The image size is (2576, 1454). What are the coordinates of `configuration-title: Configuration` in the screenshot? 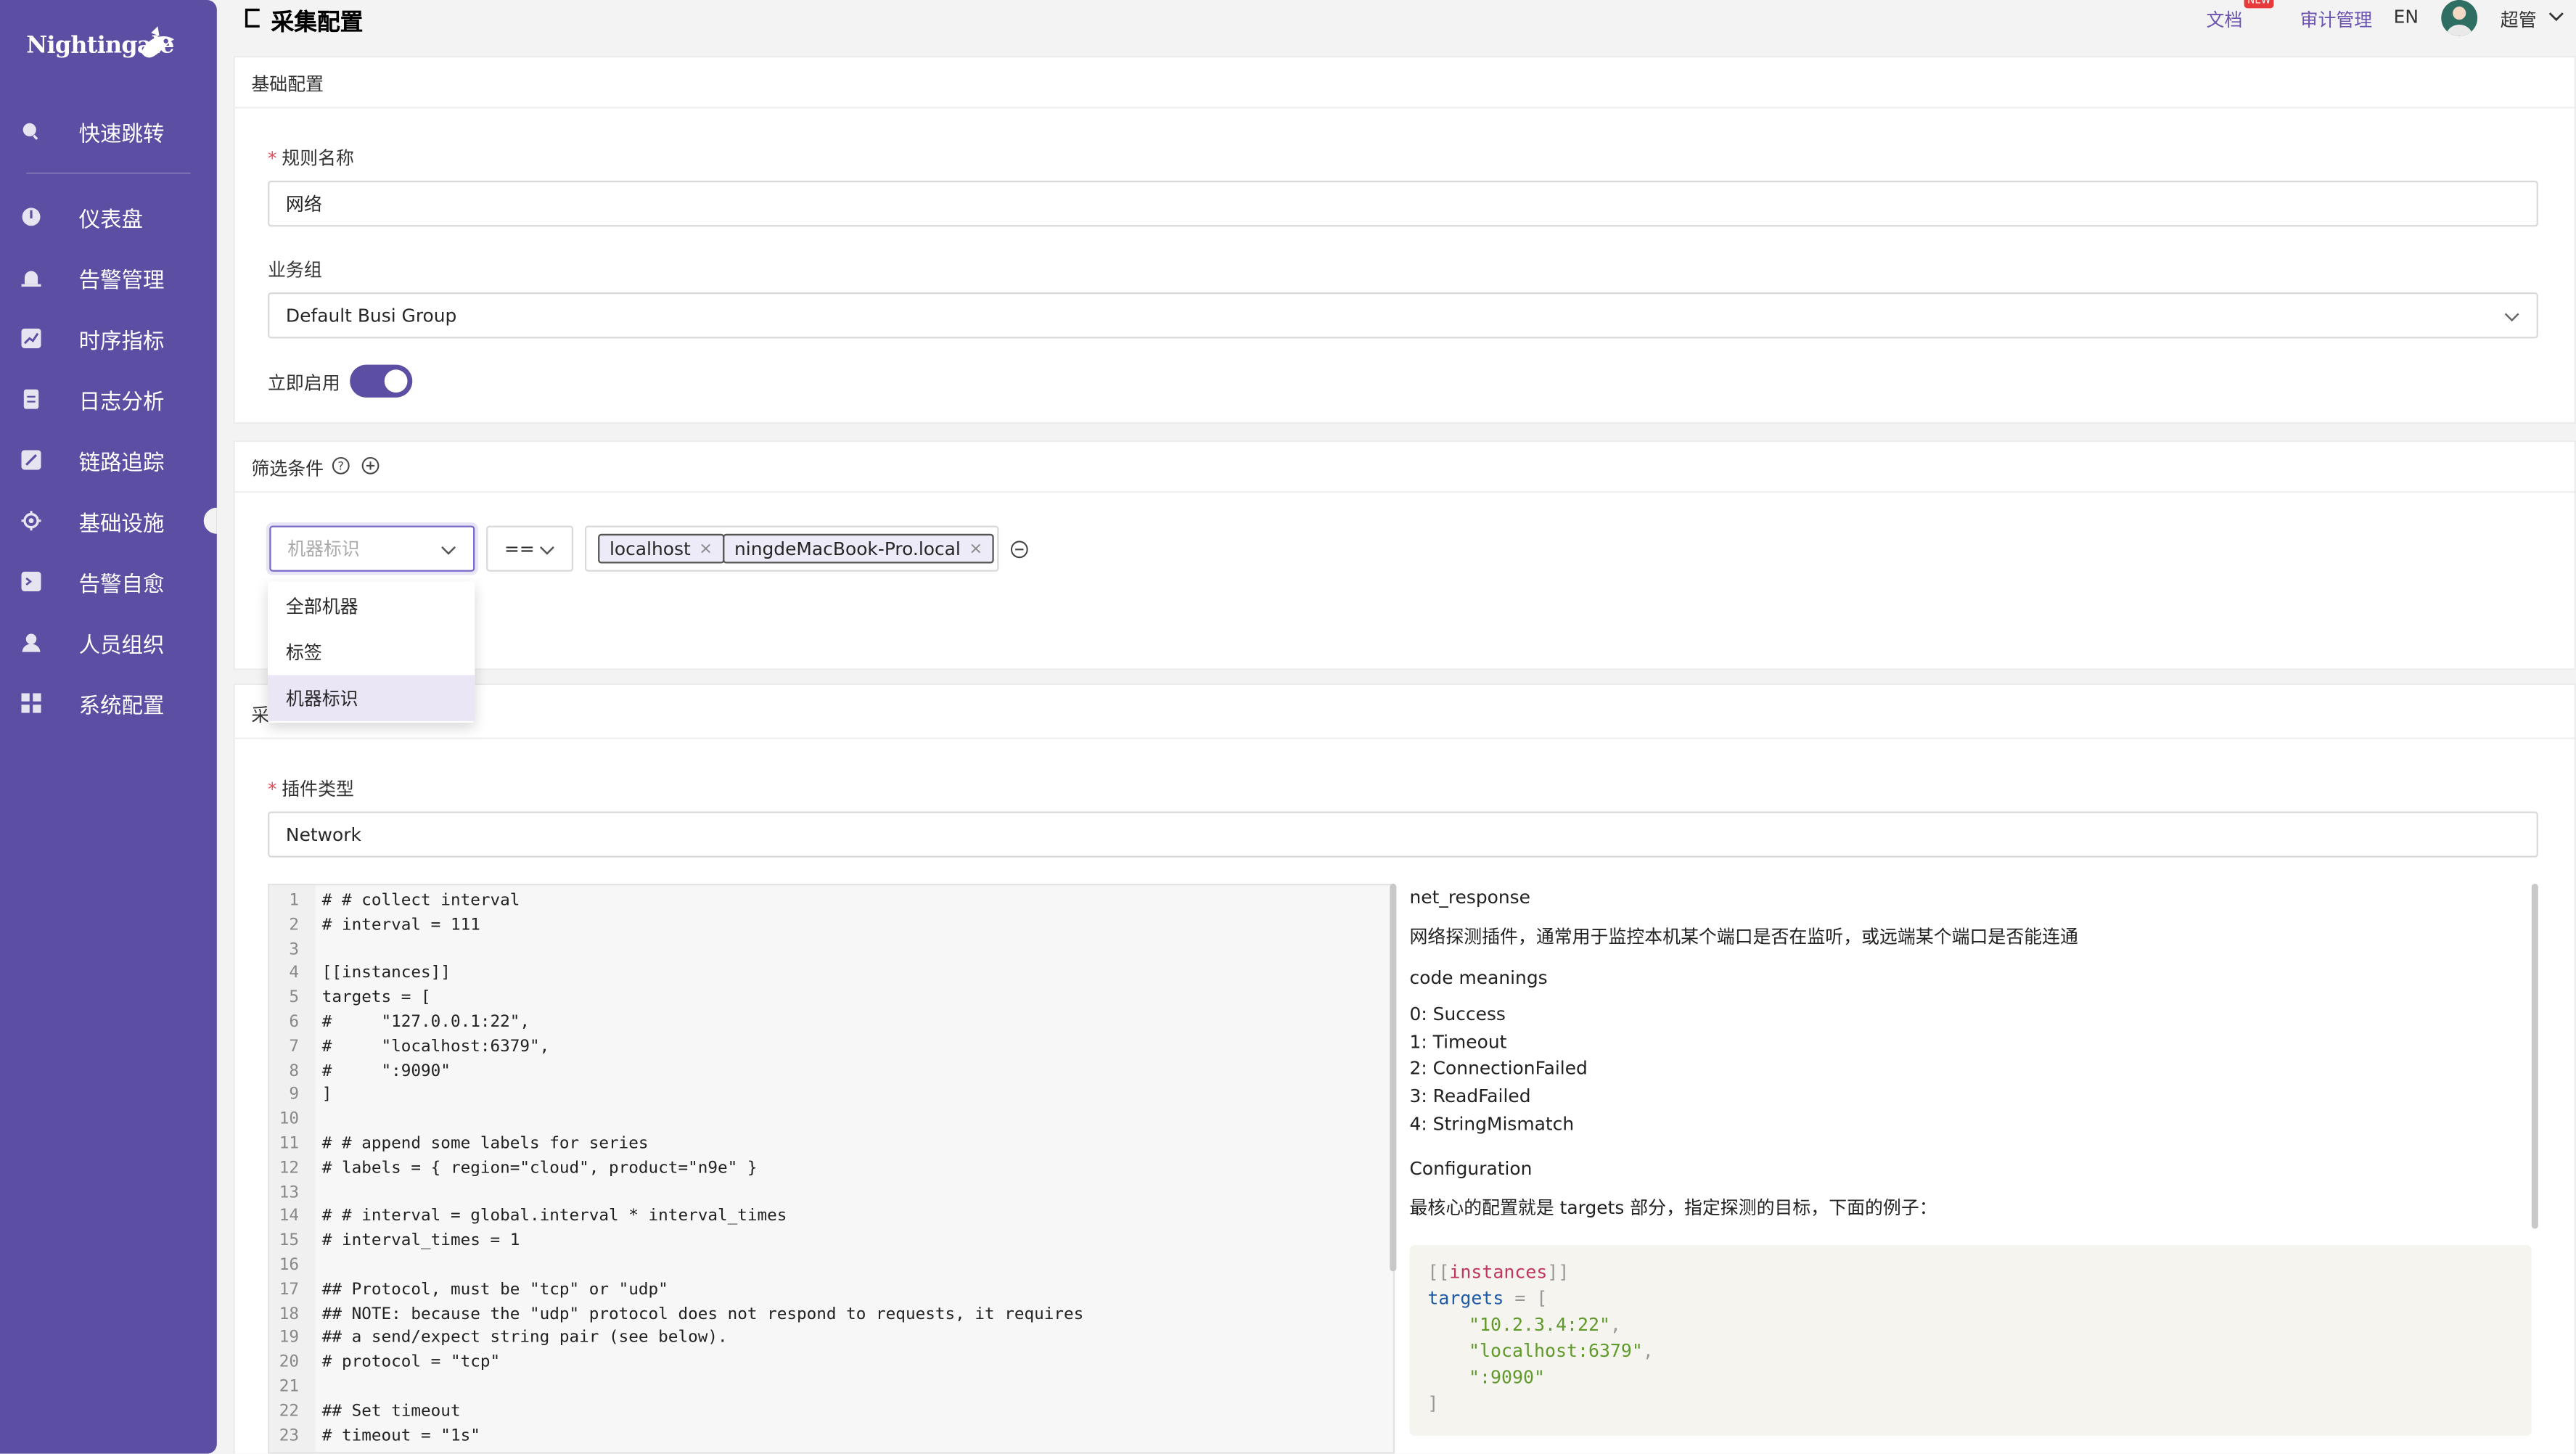 It's located at (1471, 1169).